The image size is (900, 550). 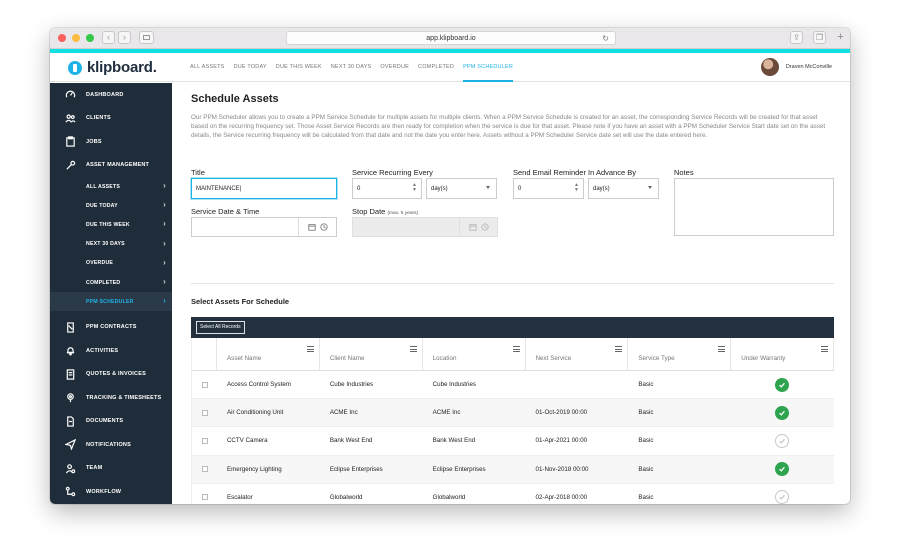 I want to click on sidebar-toggle-icon, so click(x=146, y=37).